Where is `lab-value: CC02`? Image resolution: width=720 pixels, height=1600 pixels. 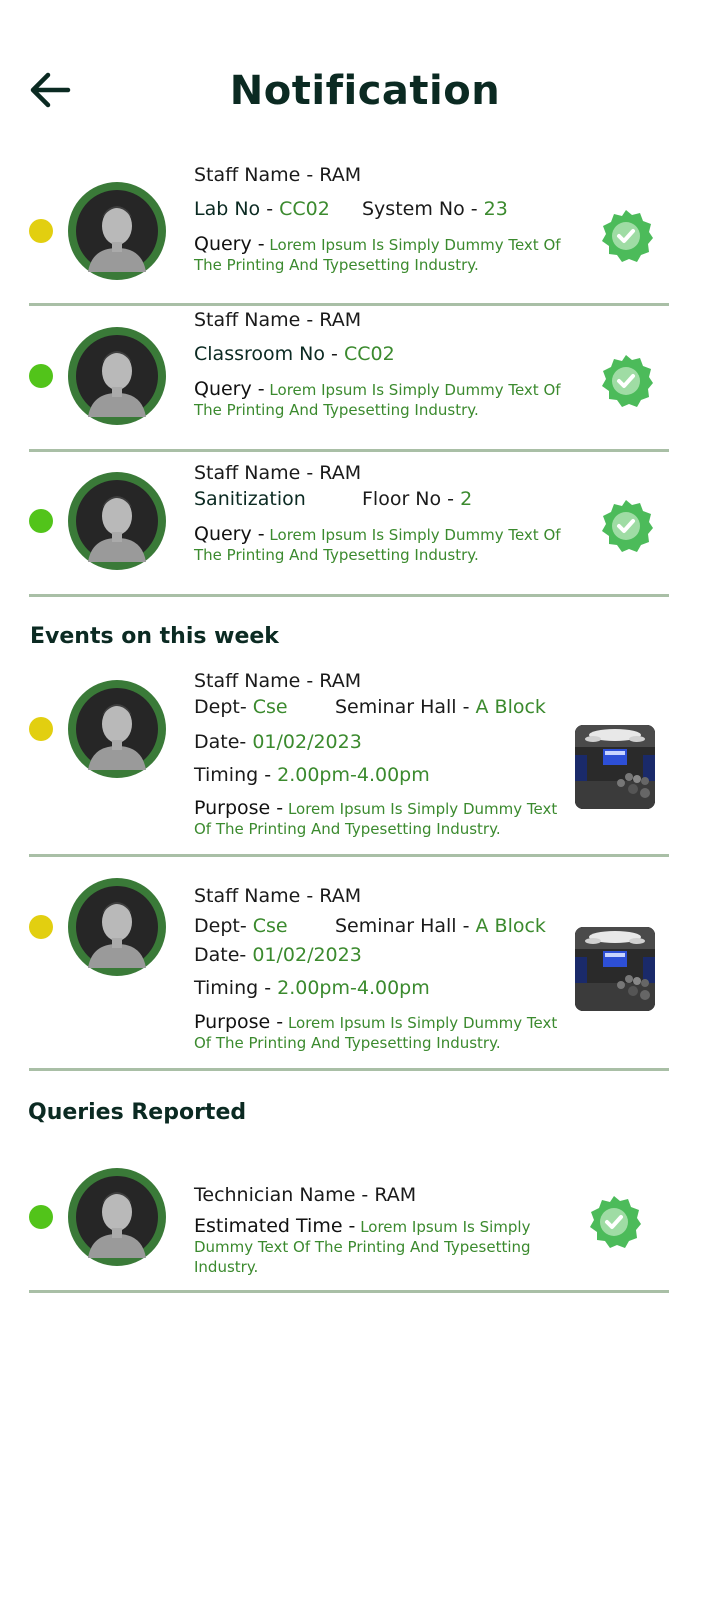
lab-value: CC02 is located at coordinates (304, 209).